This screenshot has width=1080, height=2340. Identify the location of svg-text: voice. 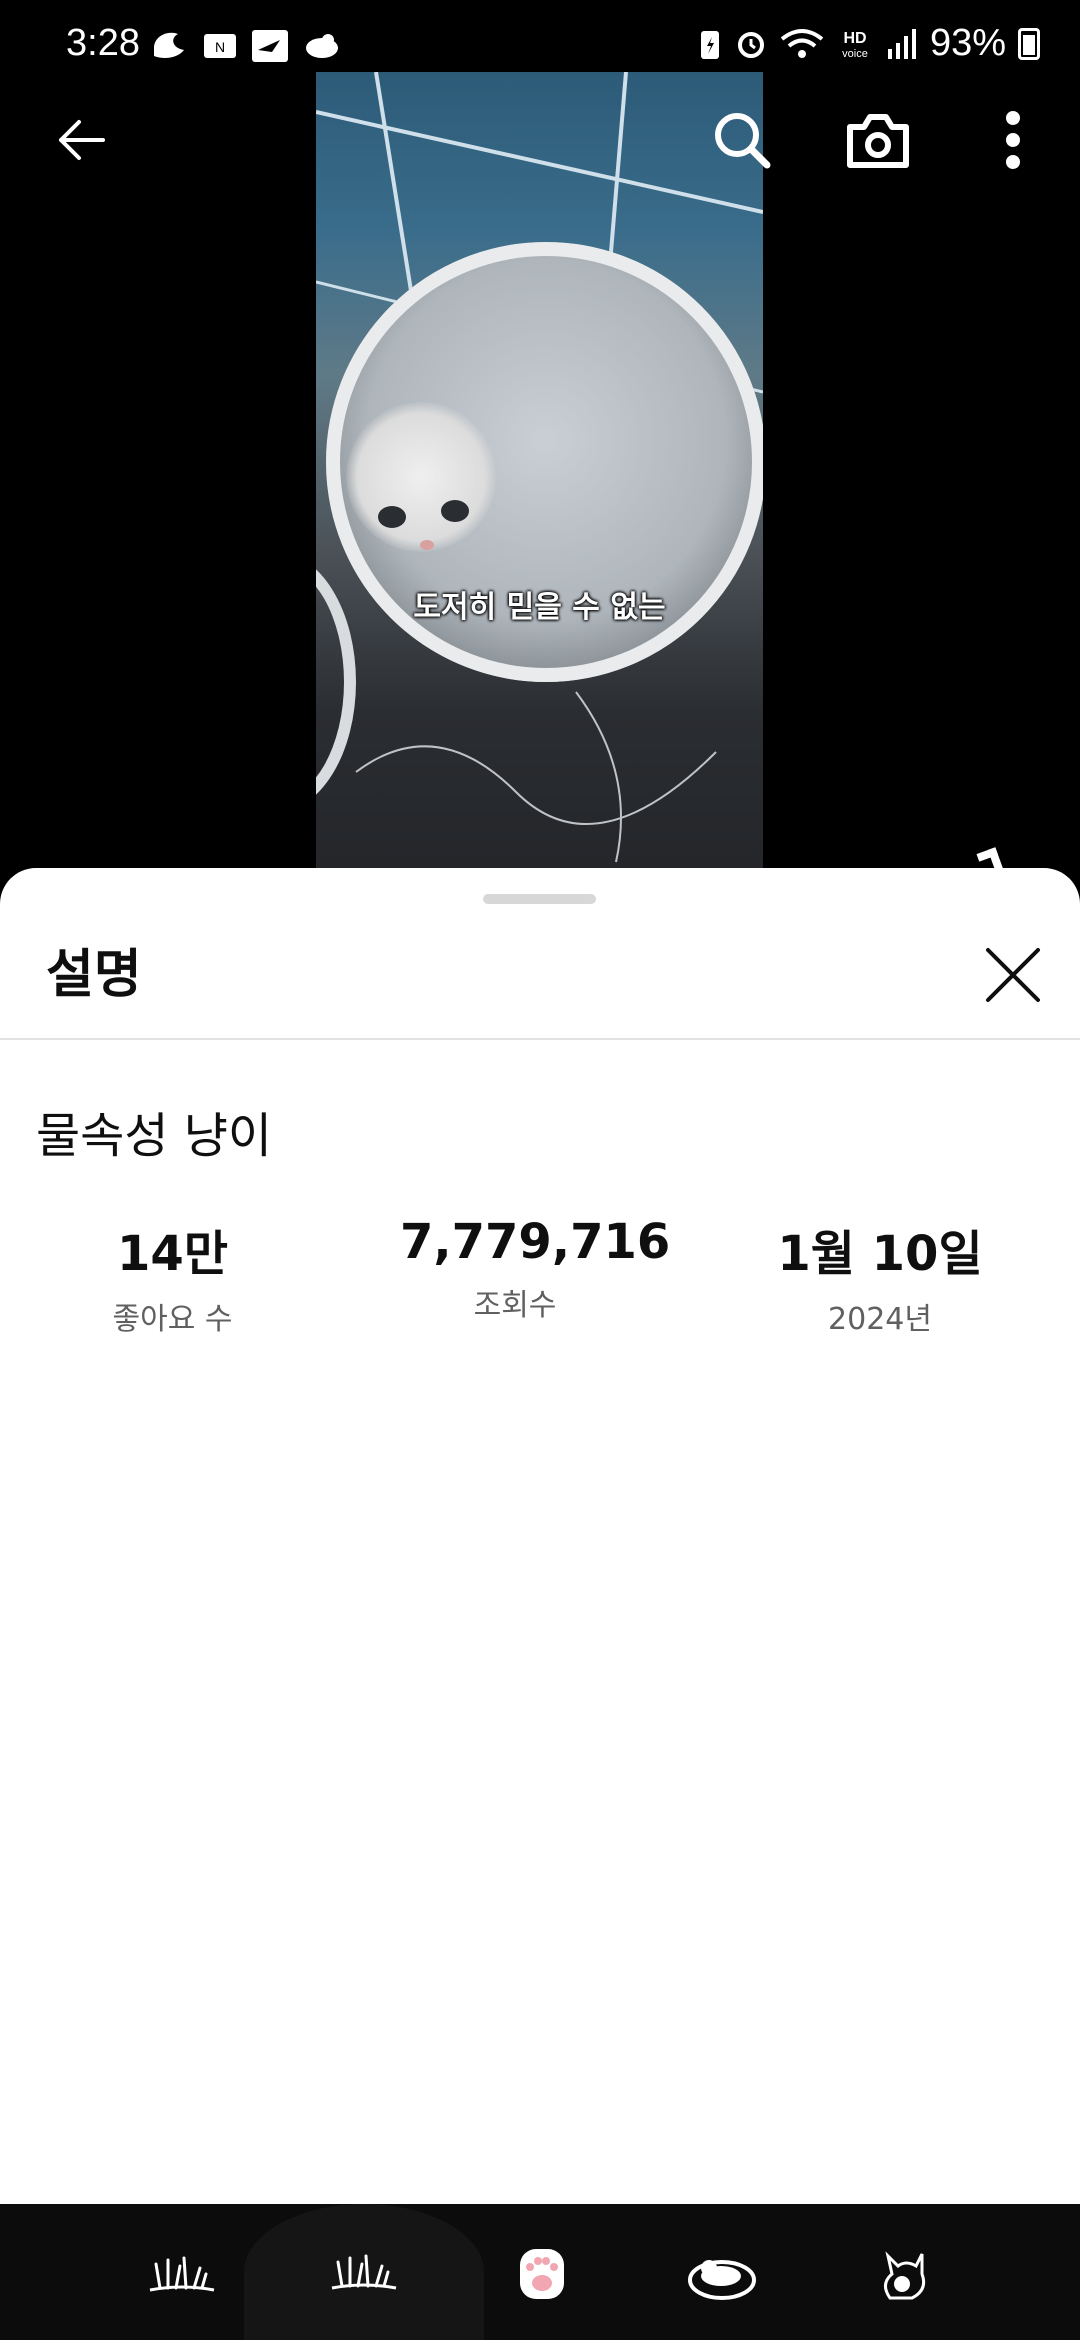
(855, 54).